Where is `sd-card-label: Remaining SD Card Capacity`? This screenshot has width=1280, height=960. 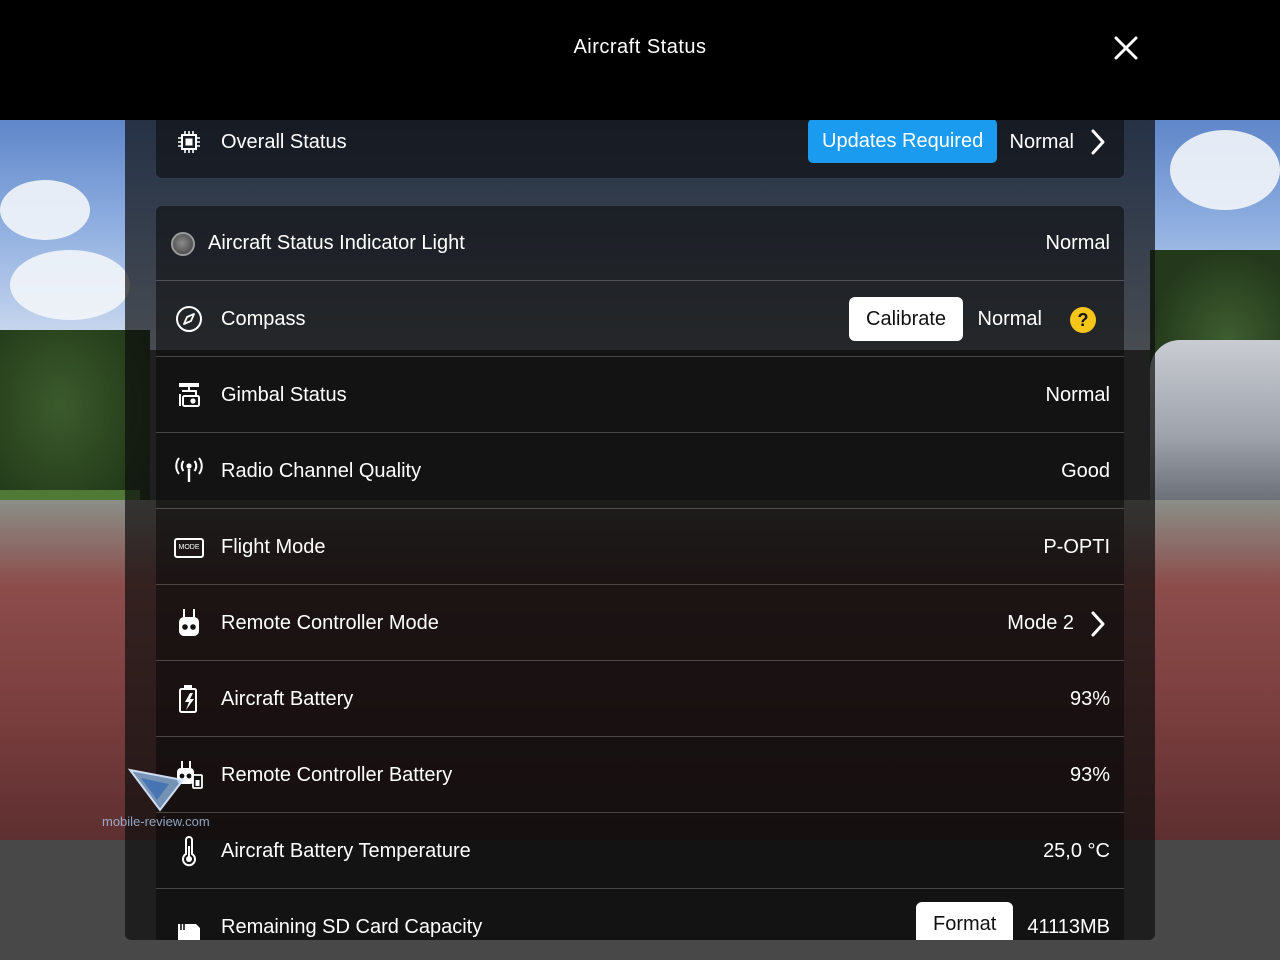
sd-card-label: Remaining SD Card Capacity is located at coordinates (352, 927).